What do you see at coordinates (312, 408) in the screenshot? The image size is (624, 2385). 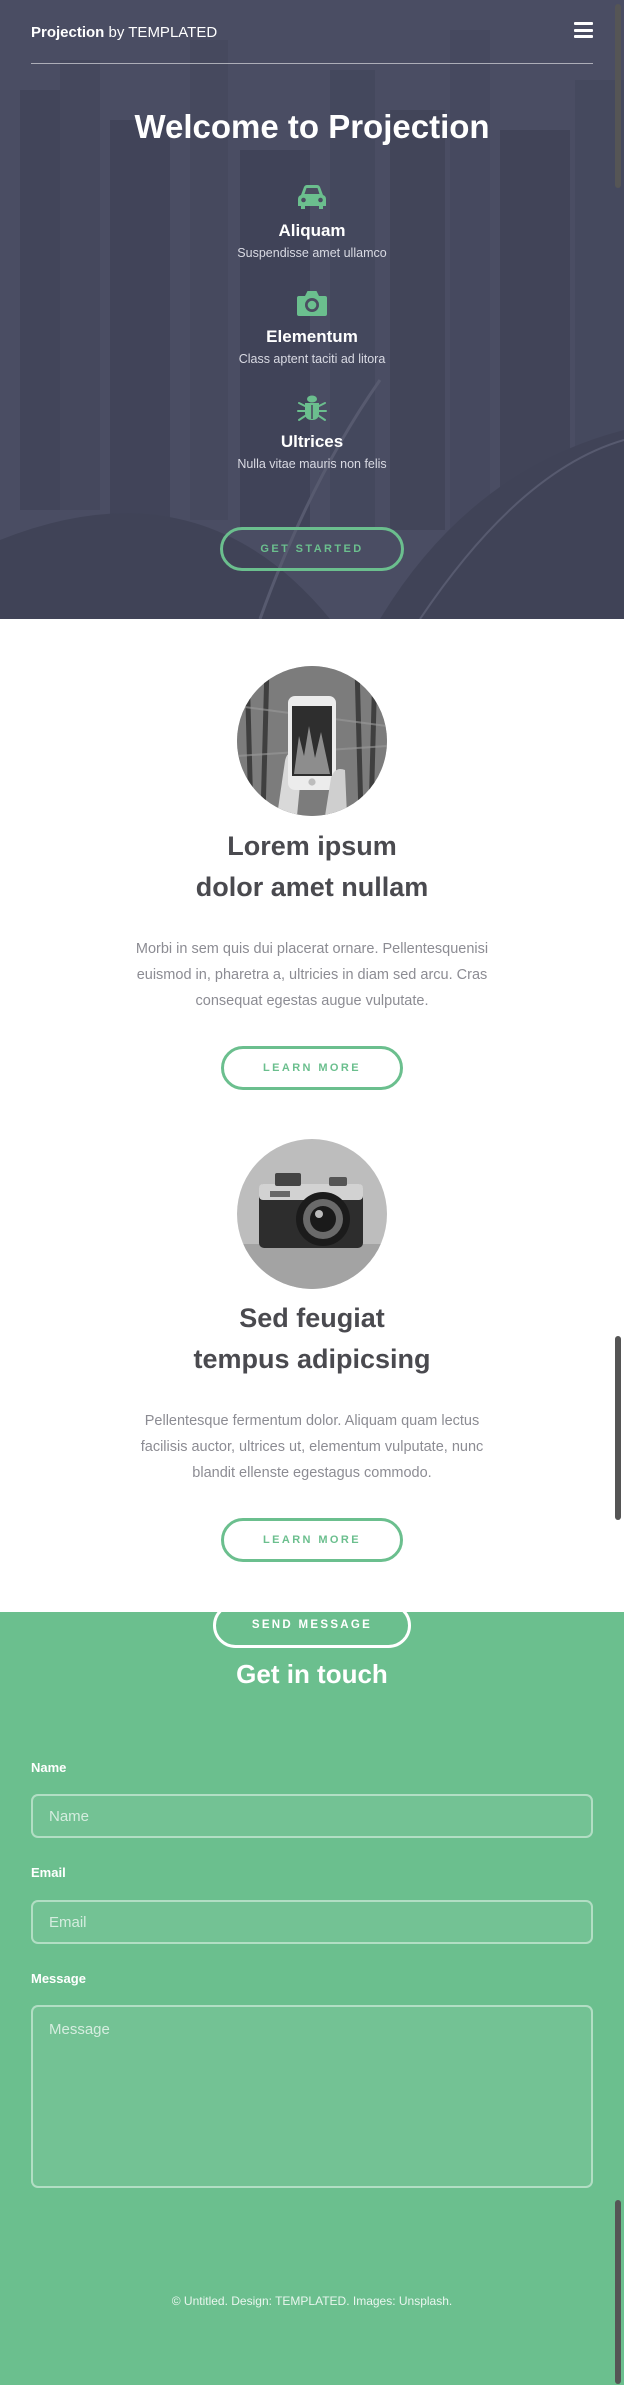 I see `bug-icon` at bounding box center [312, 408].